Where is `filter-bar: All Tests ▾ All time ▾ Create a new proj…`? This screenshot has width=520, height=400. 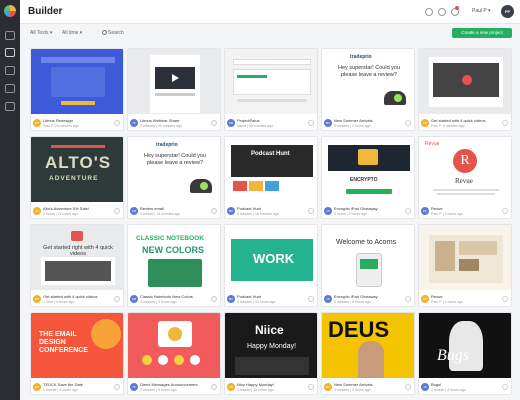
filter-bar: All Tests ▾ All time ▾ Create a new proj… is located at coordinates (270, 33).